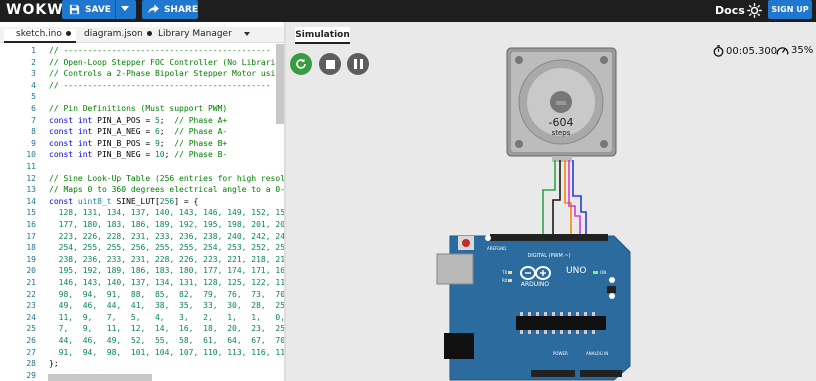 Image resolution: width=816 pixels, height=381 pixels. Describe the element at coordinates (31, 364) in the screenshot. I see `line-number: 28` at that location.